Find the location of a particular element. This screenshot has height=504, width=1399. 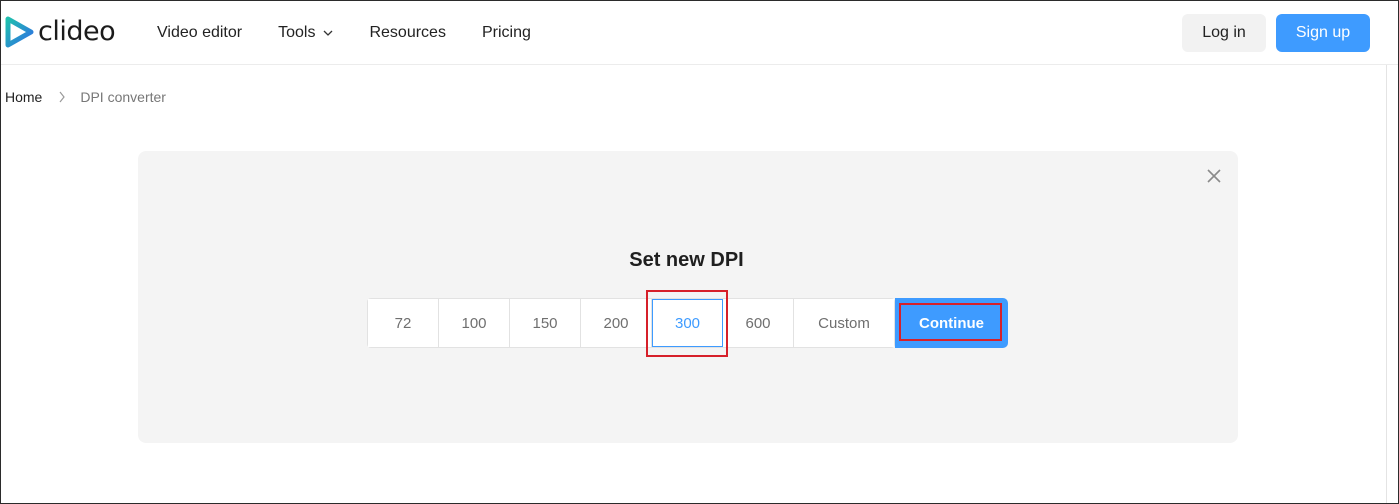

nav-video-editor-label: Video editor is located at coordinates (200, 32).